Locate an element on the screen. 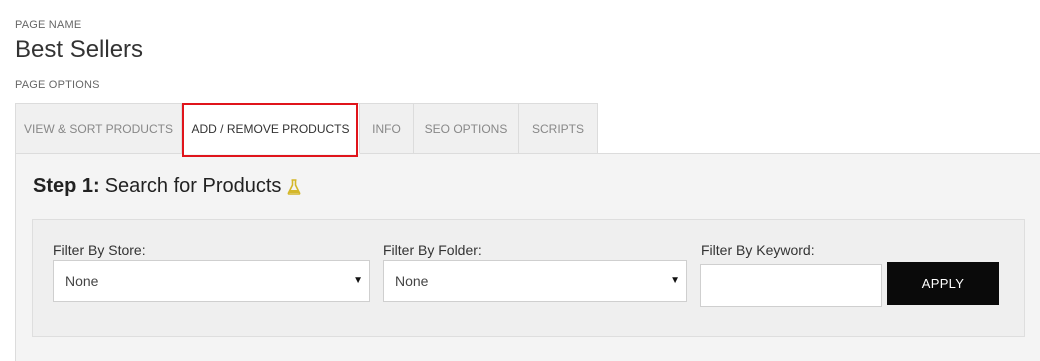  apply-button: APPLY is located at coordinates (943, 283).